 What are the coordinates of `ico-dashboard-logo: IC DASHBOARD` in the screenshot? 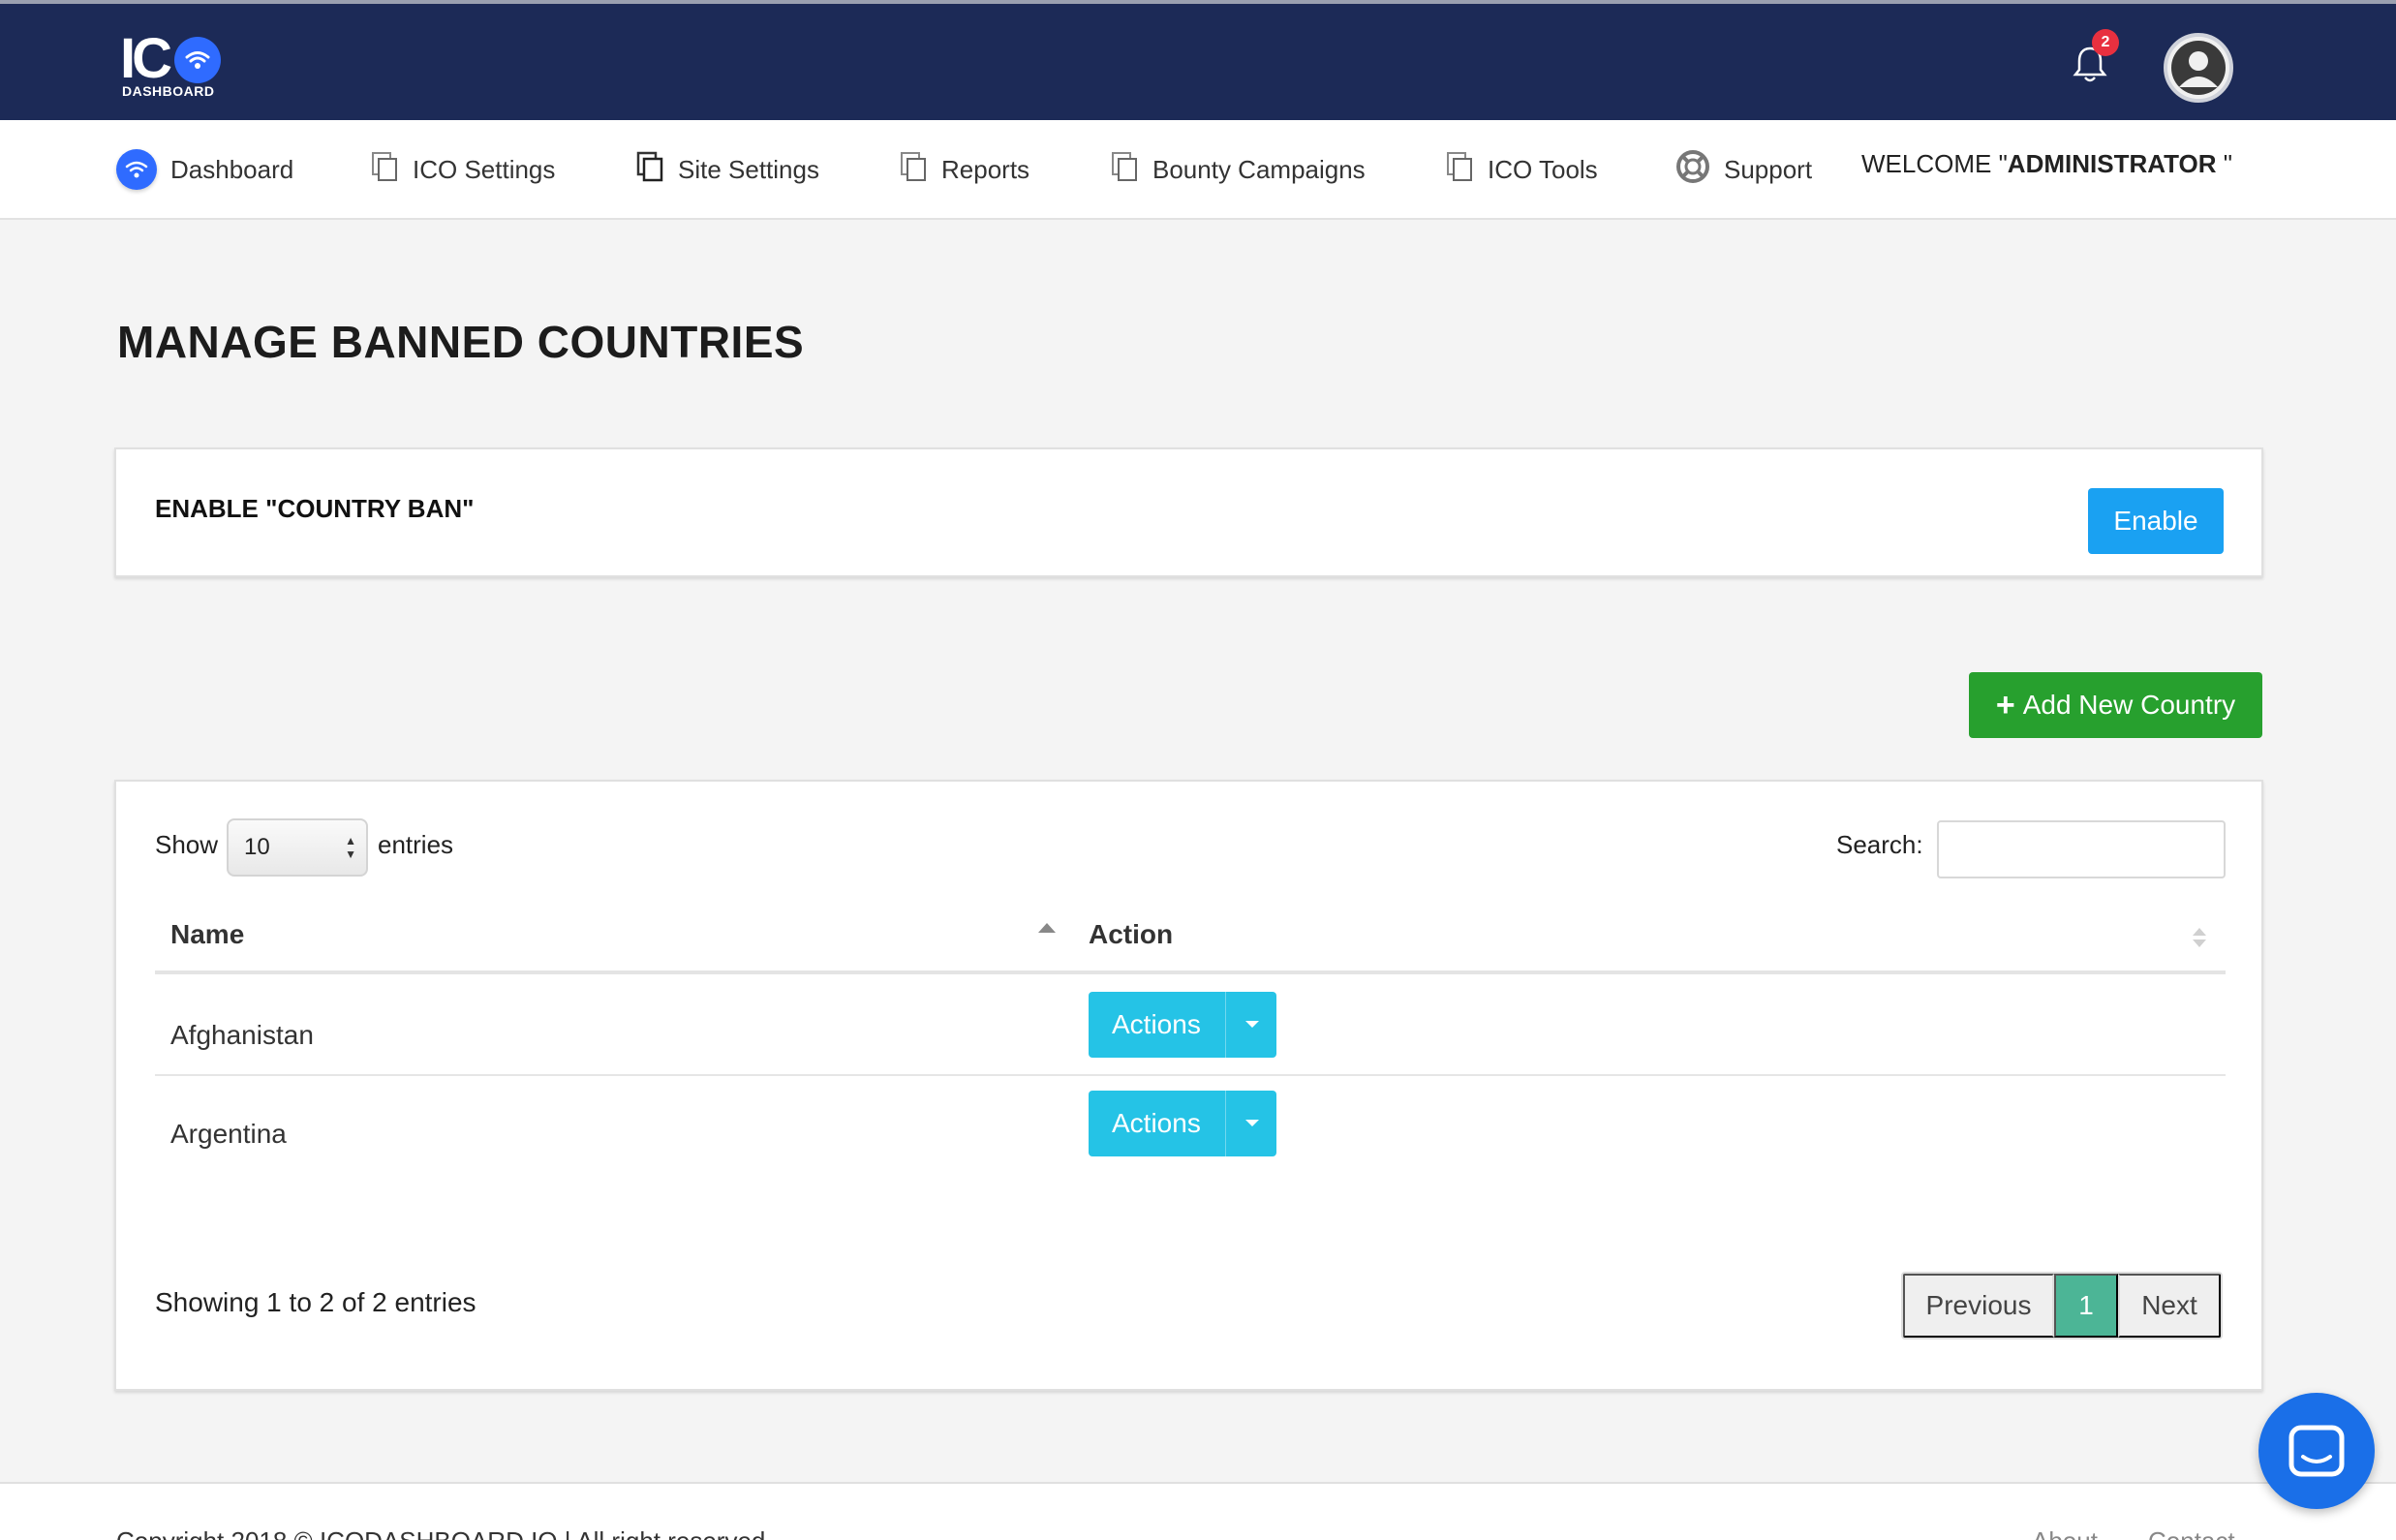 It's located at (178, 64).